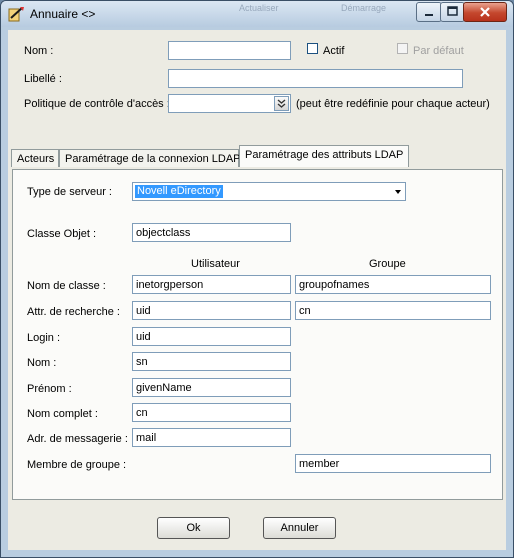  Describe the element at coordinates (73, 312) in the screenshot. I see `row-label-search-attr: Attr. de recherche :` at that location.